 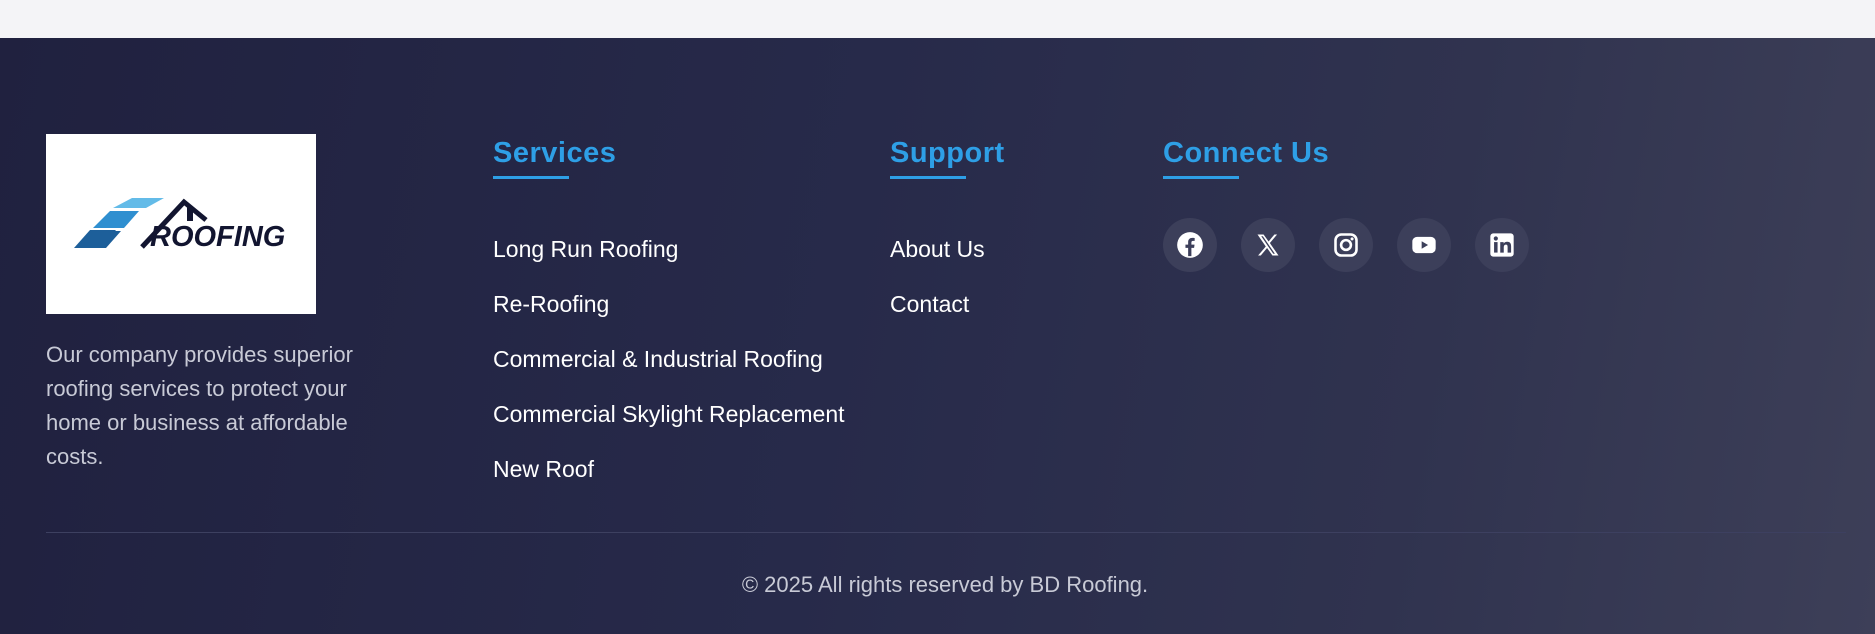 I want to click on connect-column: Connect Us, so click(x=1363, y=203).